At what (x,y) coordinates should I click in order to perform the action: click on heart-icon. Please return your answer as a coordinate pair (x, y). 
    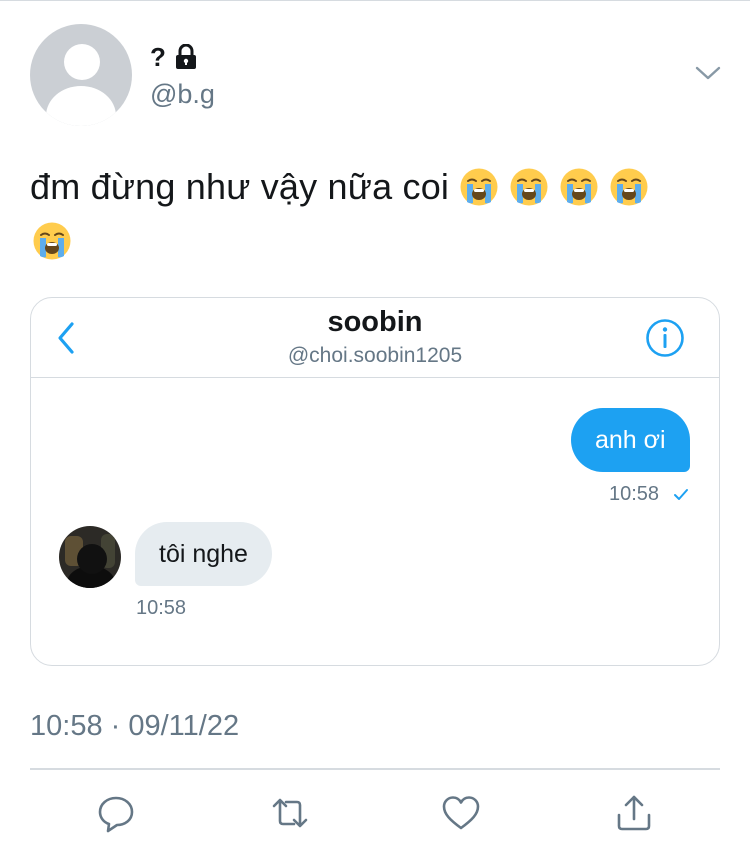
    Looking at the image, I should click on (461, 813).